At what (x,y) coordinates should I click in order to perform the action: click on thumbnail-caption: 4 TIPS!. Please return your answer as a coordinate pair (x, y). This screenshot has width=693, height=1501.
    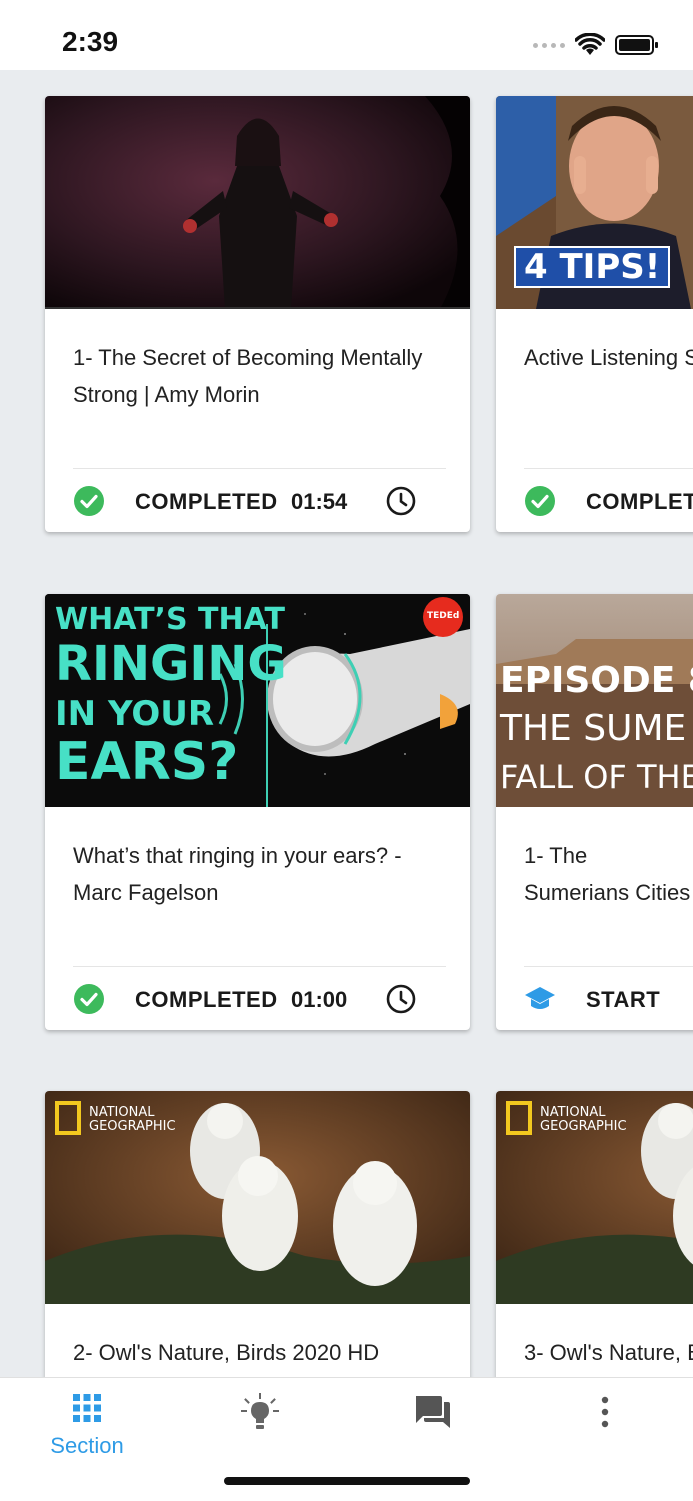
    Looking at the image, I should click on (592, 267).